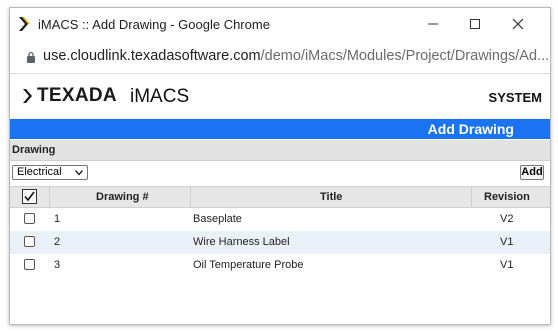 Image resolution: width=558 pixels, height=333 pixels. I want to click on table-header: Drawing # Title Revision, so click(280, 197).